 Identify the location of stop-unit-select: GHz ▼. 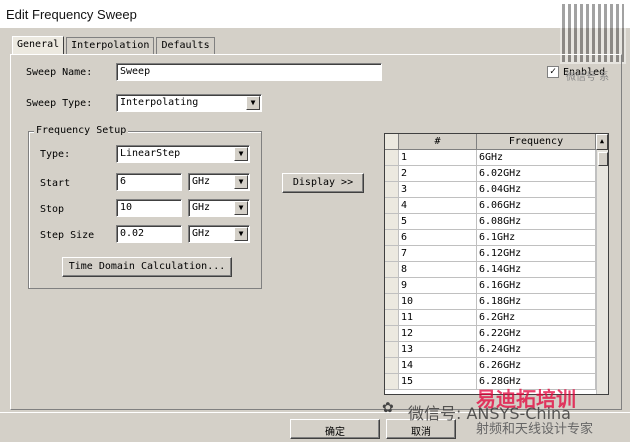
(219, 208).